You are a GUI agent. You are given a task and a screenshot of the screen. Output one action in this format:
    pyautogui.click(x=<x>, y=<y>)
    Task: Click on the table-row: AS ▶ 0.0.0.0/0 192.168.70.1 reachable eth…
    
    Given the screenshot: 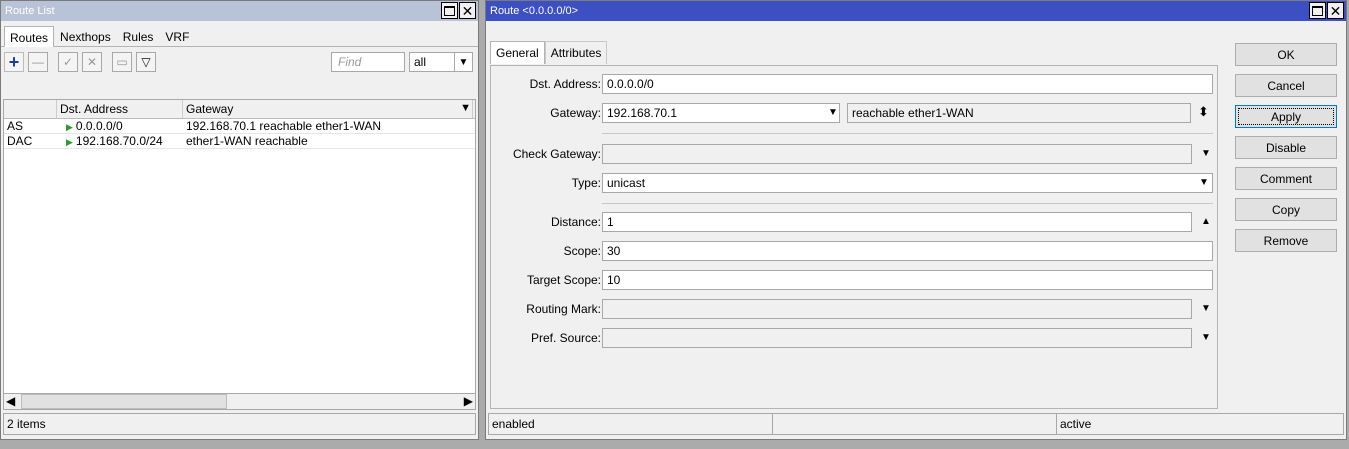 What is the action you would take?
    pyautogui.click(x=239, y=126)
    